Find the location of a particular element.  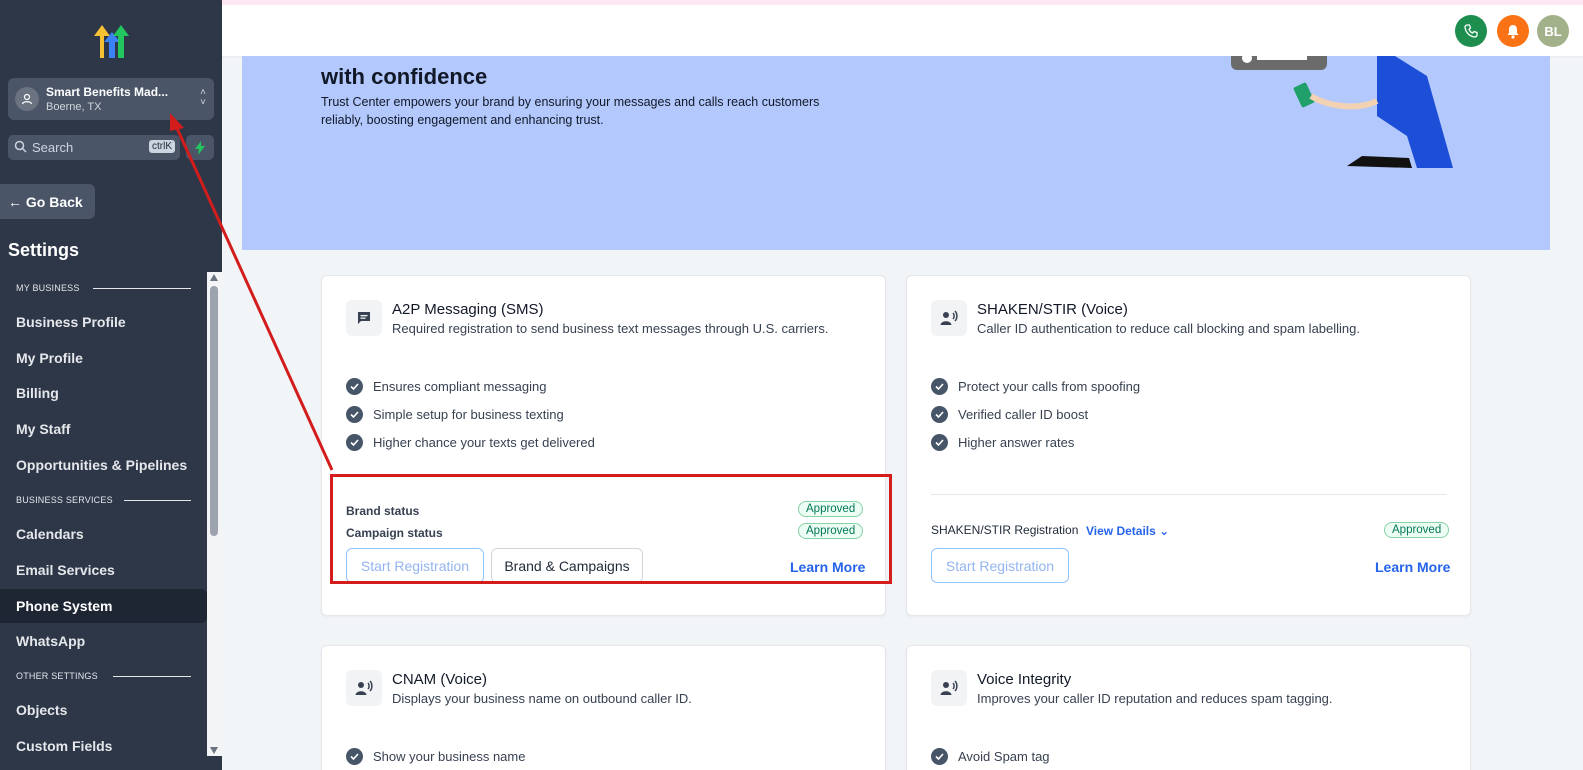

sidebar-item-my-profile: My Profile is located at coordinates (103, 358).